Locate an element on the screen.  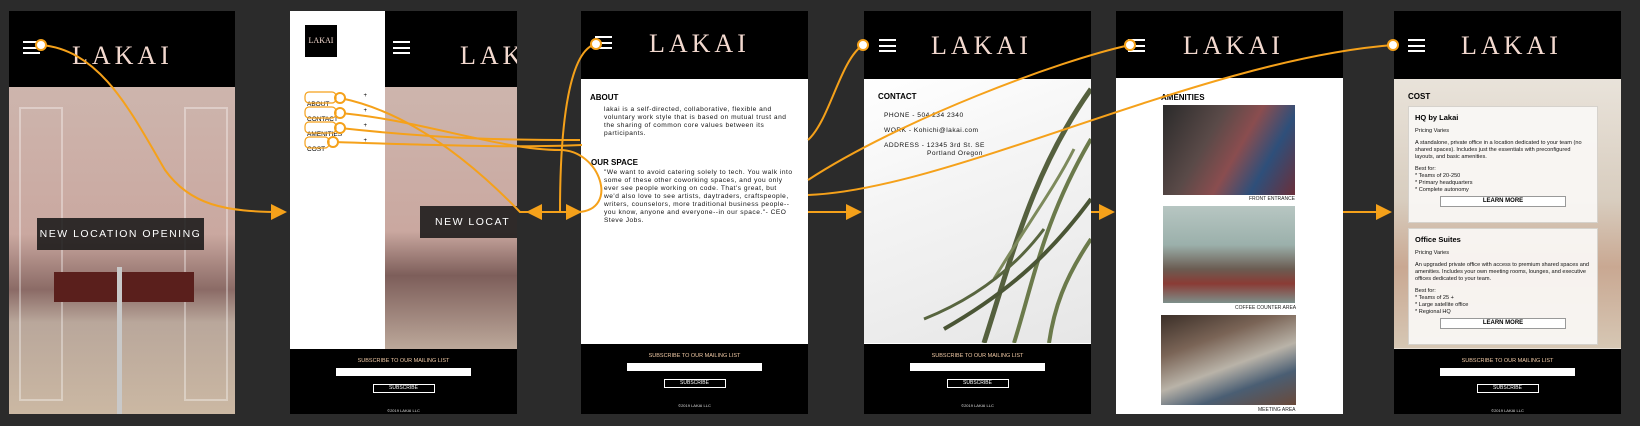
flow-link-menu is located at coordinates (163, 132).